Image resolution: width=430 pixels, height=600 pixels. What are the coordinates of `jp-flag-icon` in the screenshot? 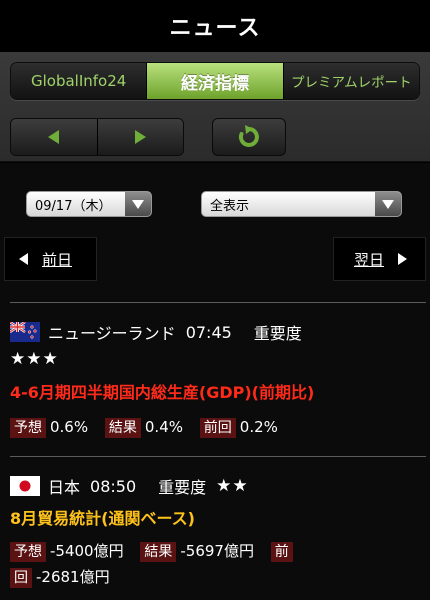 It's located at (25, 486).